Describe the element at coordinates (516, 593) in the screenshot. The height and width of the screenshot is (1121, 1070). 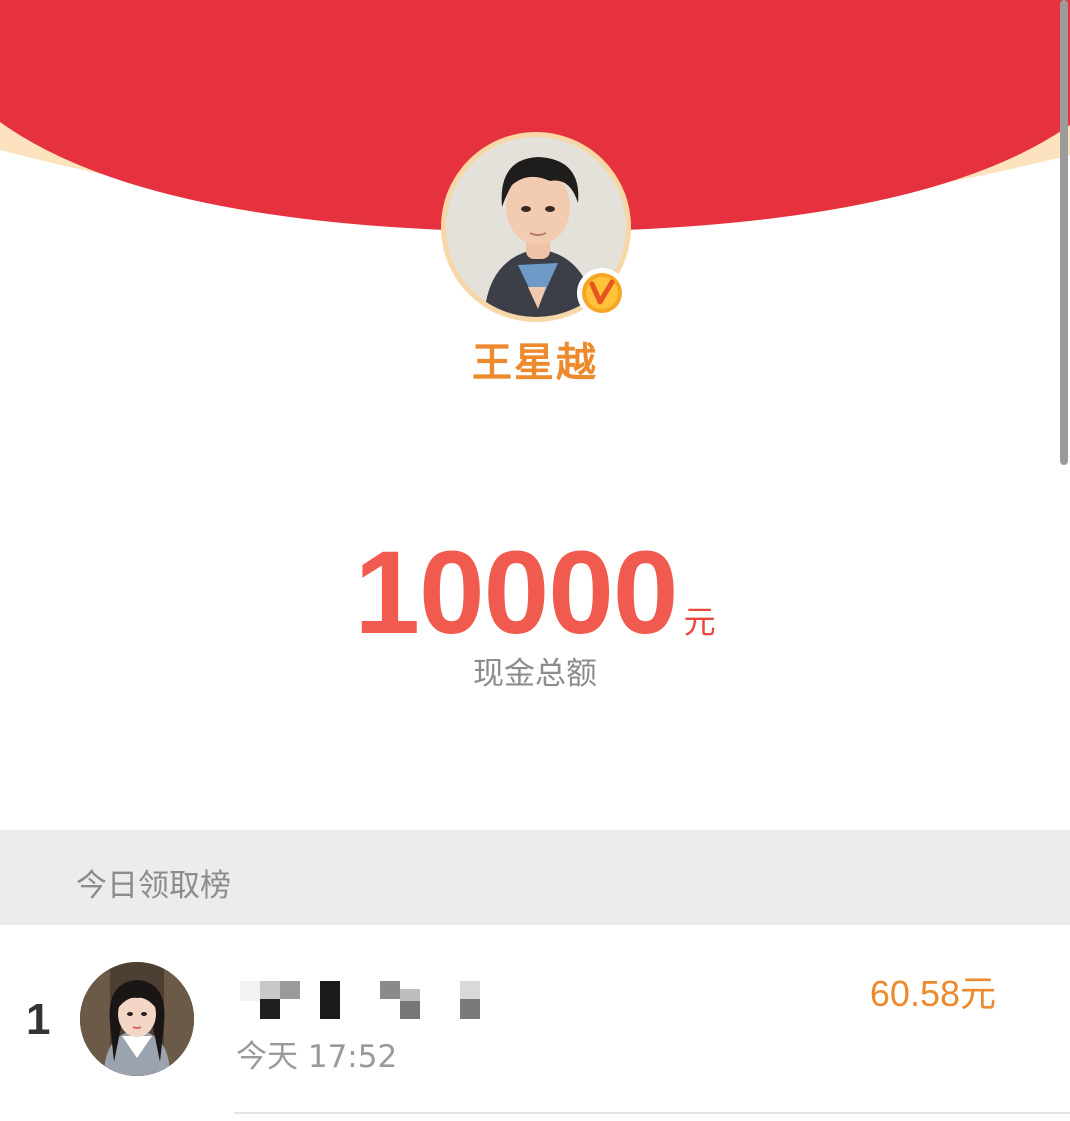
I see `total-amount-value: 10000` at that location.